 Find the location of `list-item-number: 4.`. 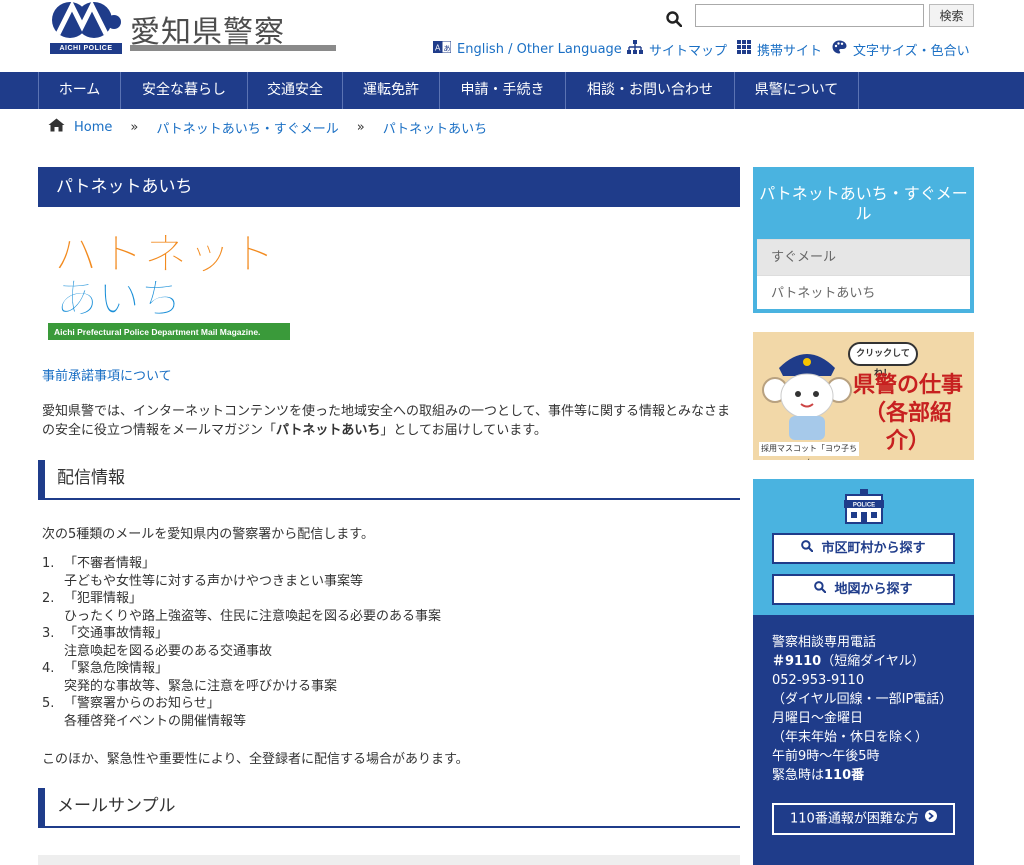

list-item-number: 4. is located at coordinates (48, 668).